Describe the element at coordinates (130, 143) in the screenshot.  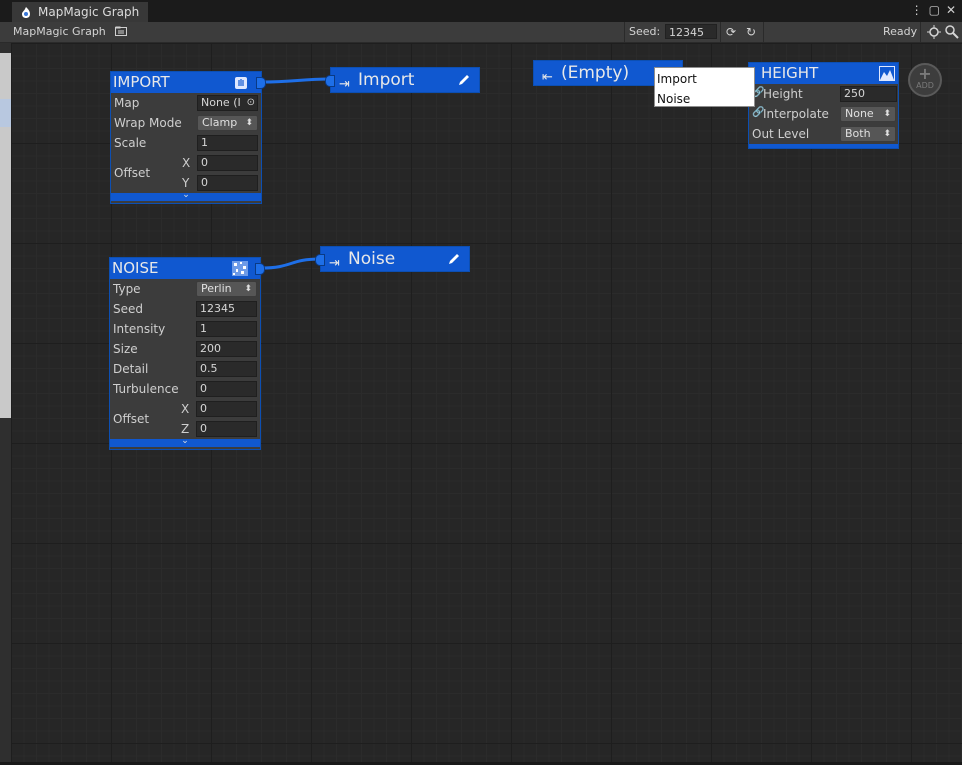
I see `scale-label: Scale` at that location.